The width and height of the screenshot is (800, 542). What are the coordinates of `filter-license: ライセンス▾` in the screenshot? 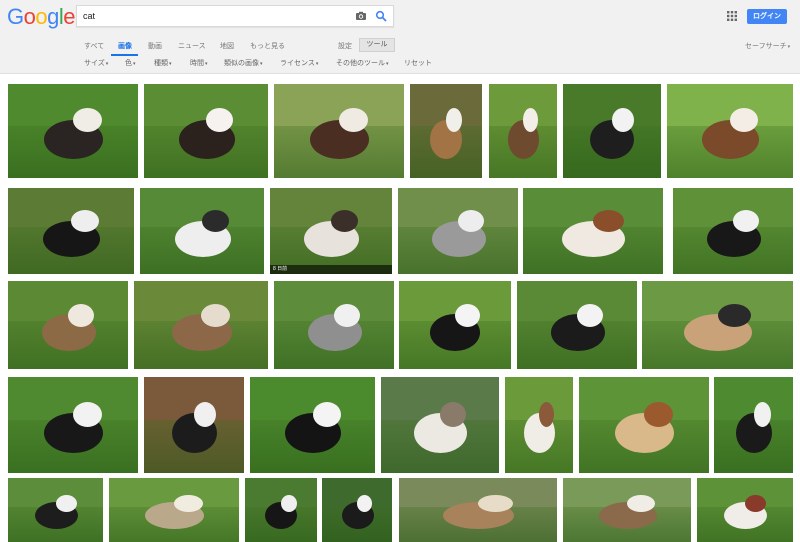 It's located at (299, 64).